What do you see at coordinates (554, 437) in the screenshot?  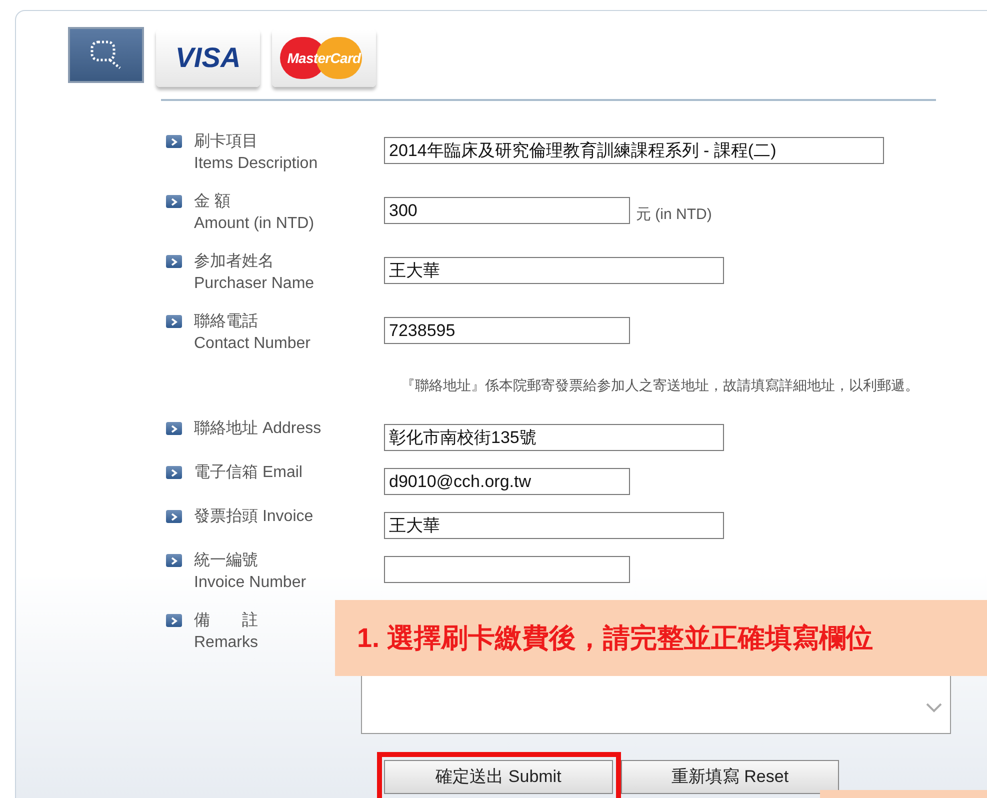 I see `input-field: 彰化市南校街135號` at bounding box center [554, 437].